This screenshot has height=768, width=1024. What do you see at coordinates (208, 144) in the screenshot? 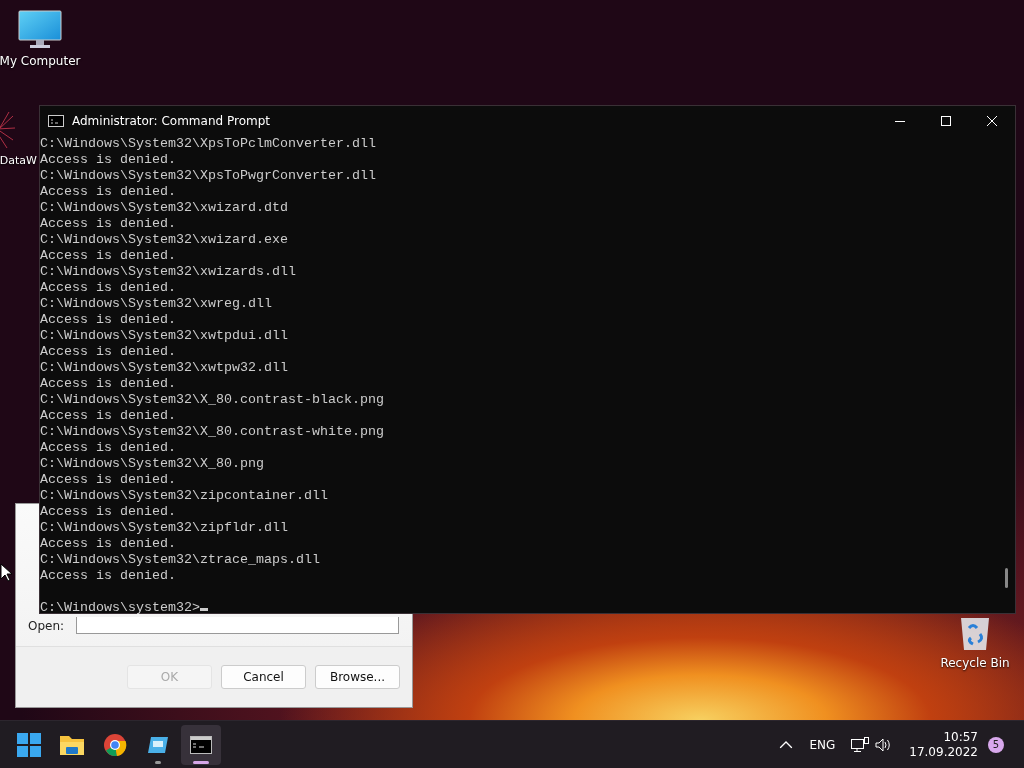
I see `console-line: C:\Windows\System32\XpsToPclmConverter.dll` at bounding box center [208, 144].